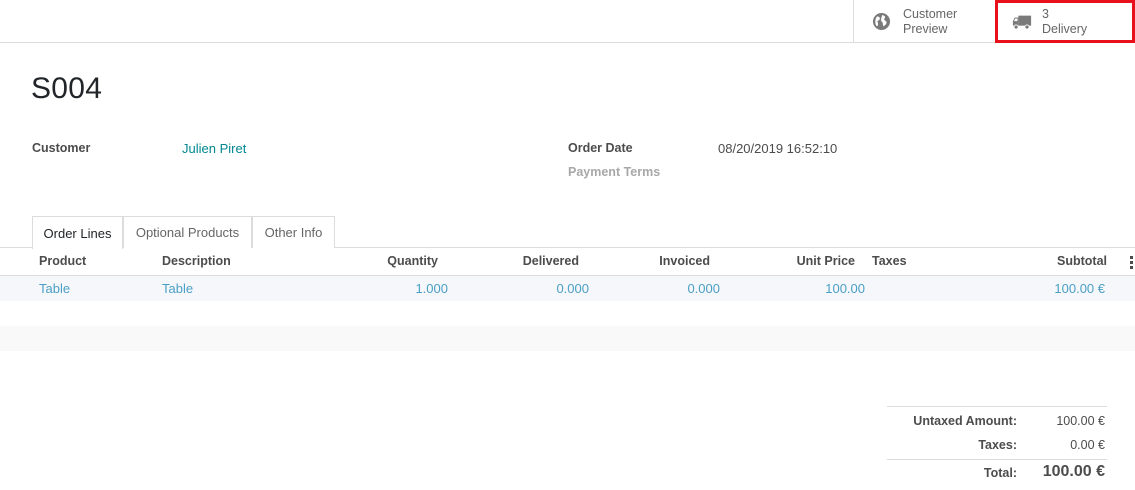 This screenshot has height=490, width=1135. I want to click on tab-order-lines: Order Lines, so click(77, 232).